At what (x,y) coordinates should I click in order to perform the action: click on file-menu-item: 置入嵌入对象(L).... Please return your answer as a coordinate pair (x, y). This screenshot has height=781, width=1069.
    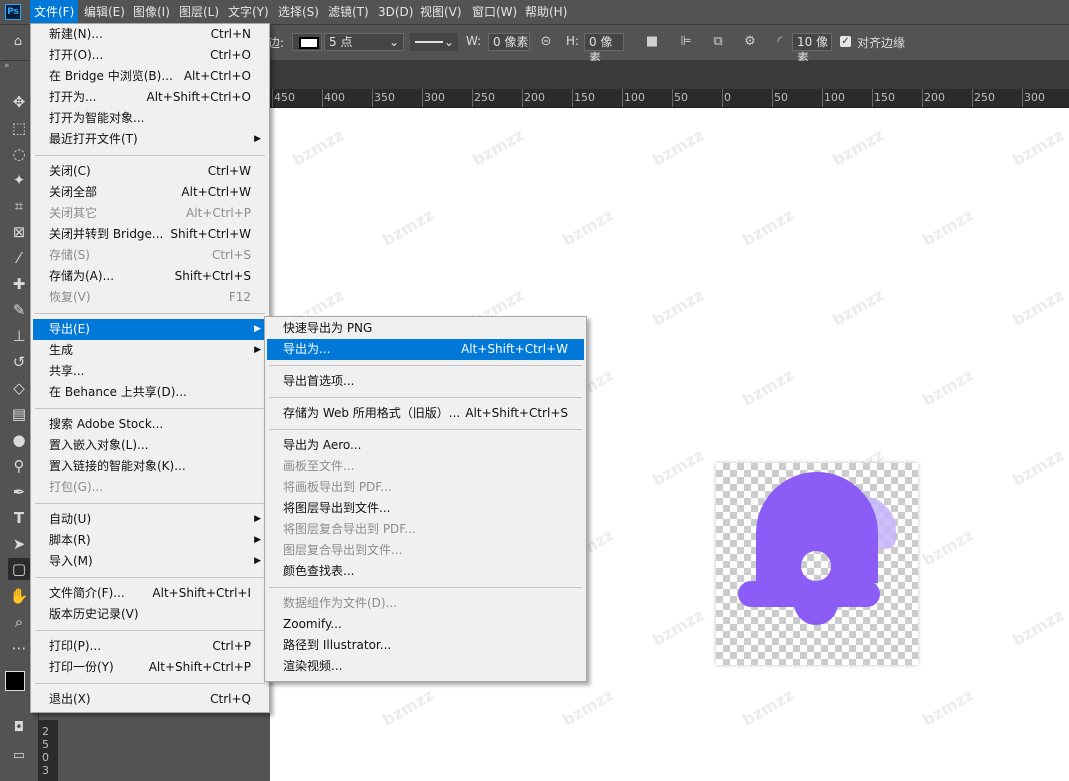
    Looking at the image, I should click on (150, 445).